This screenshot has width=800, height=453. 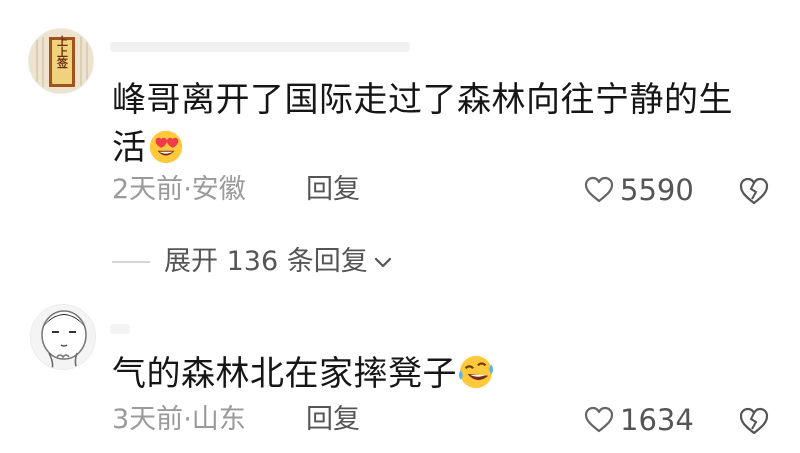 I want to click on avatar, so click(x=63, y=337).